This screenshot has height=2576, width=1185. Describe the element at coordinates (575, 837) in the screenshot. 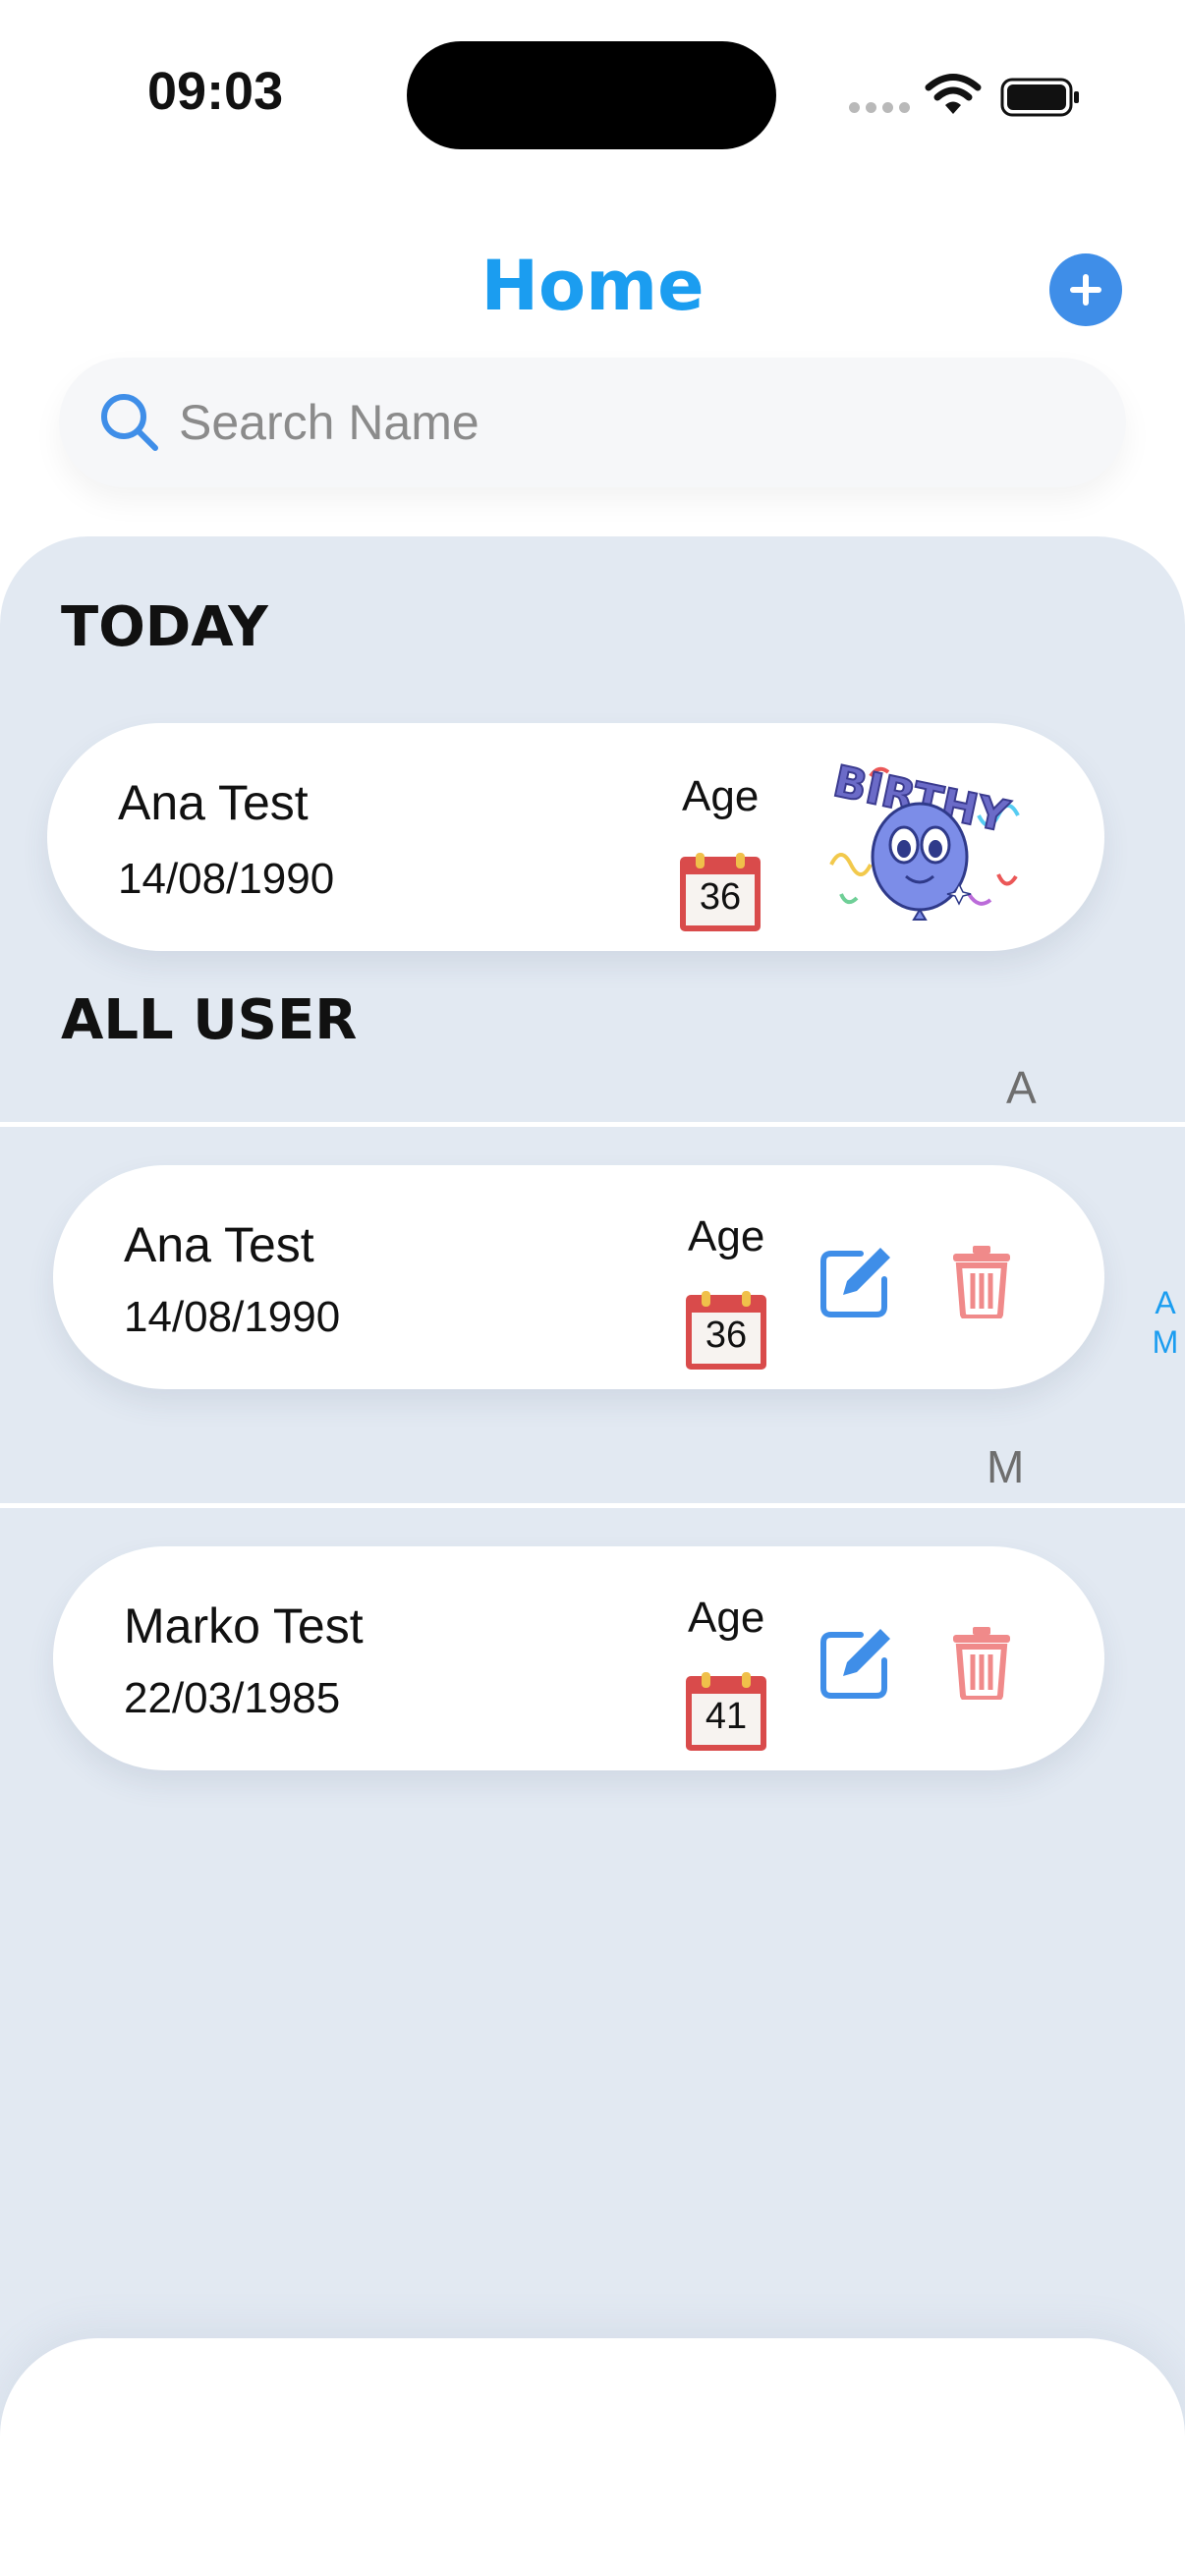

I see `today-user-card: Ana Test 14/08/1990 Age 36 BIRTHY` at that location.